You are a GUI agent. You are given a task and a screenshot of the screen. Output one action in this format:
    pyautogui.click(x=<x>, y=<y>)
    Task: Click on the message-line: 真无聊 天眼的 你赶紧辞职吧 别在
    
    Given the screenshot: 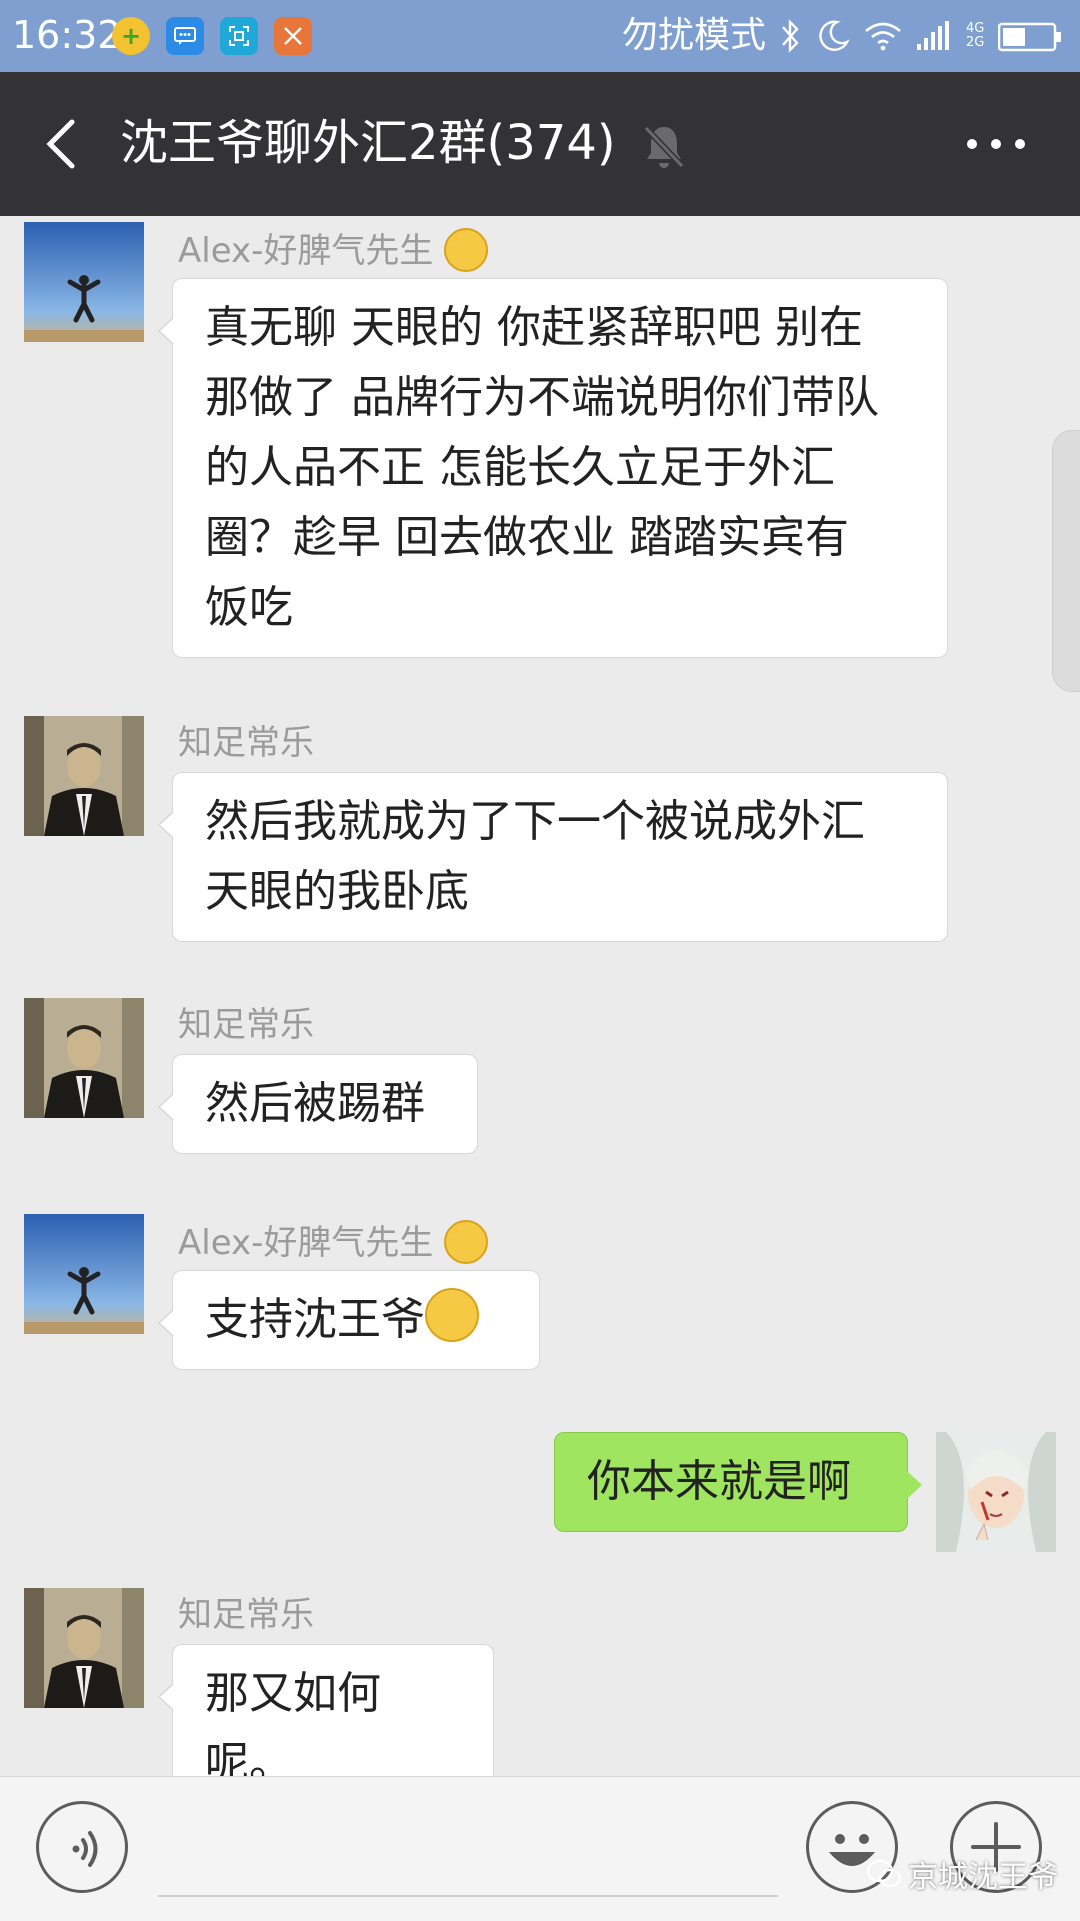 What is the action you would take?
    pyautogui.click(x=534, y=327)
    